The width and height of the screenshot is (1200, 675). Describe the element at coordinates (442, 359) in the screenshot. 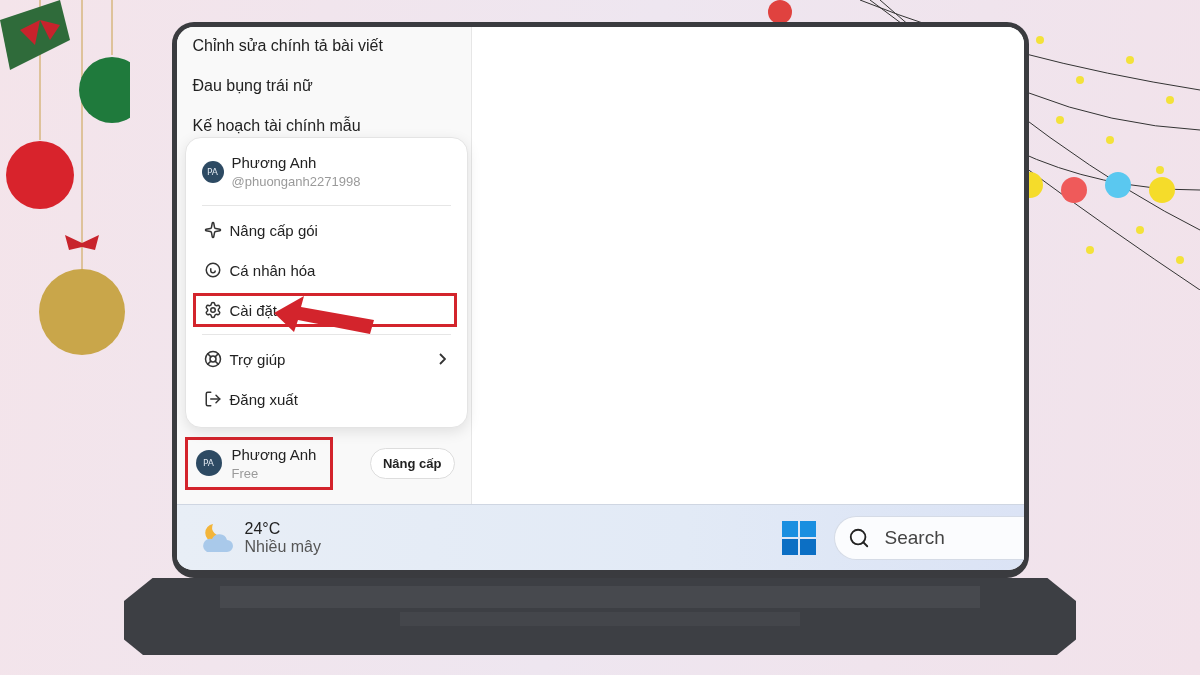

I see `chevron-right-icon` at that location.